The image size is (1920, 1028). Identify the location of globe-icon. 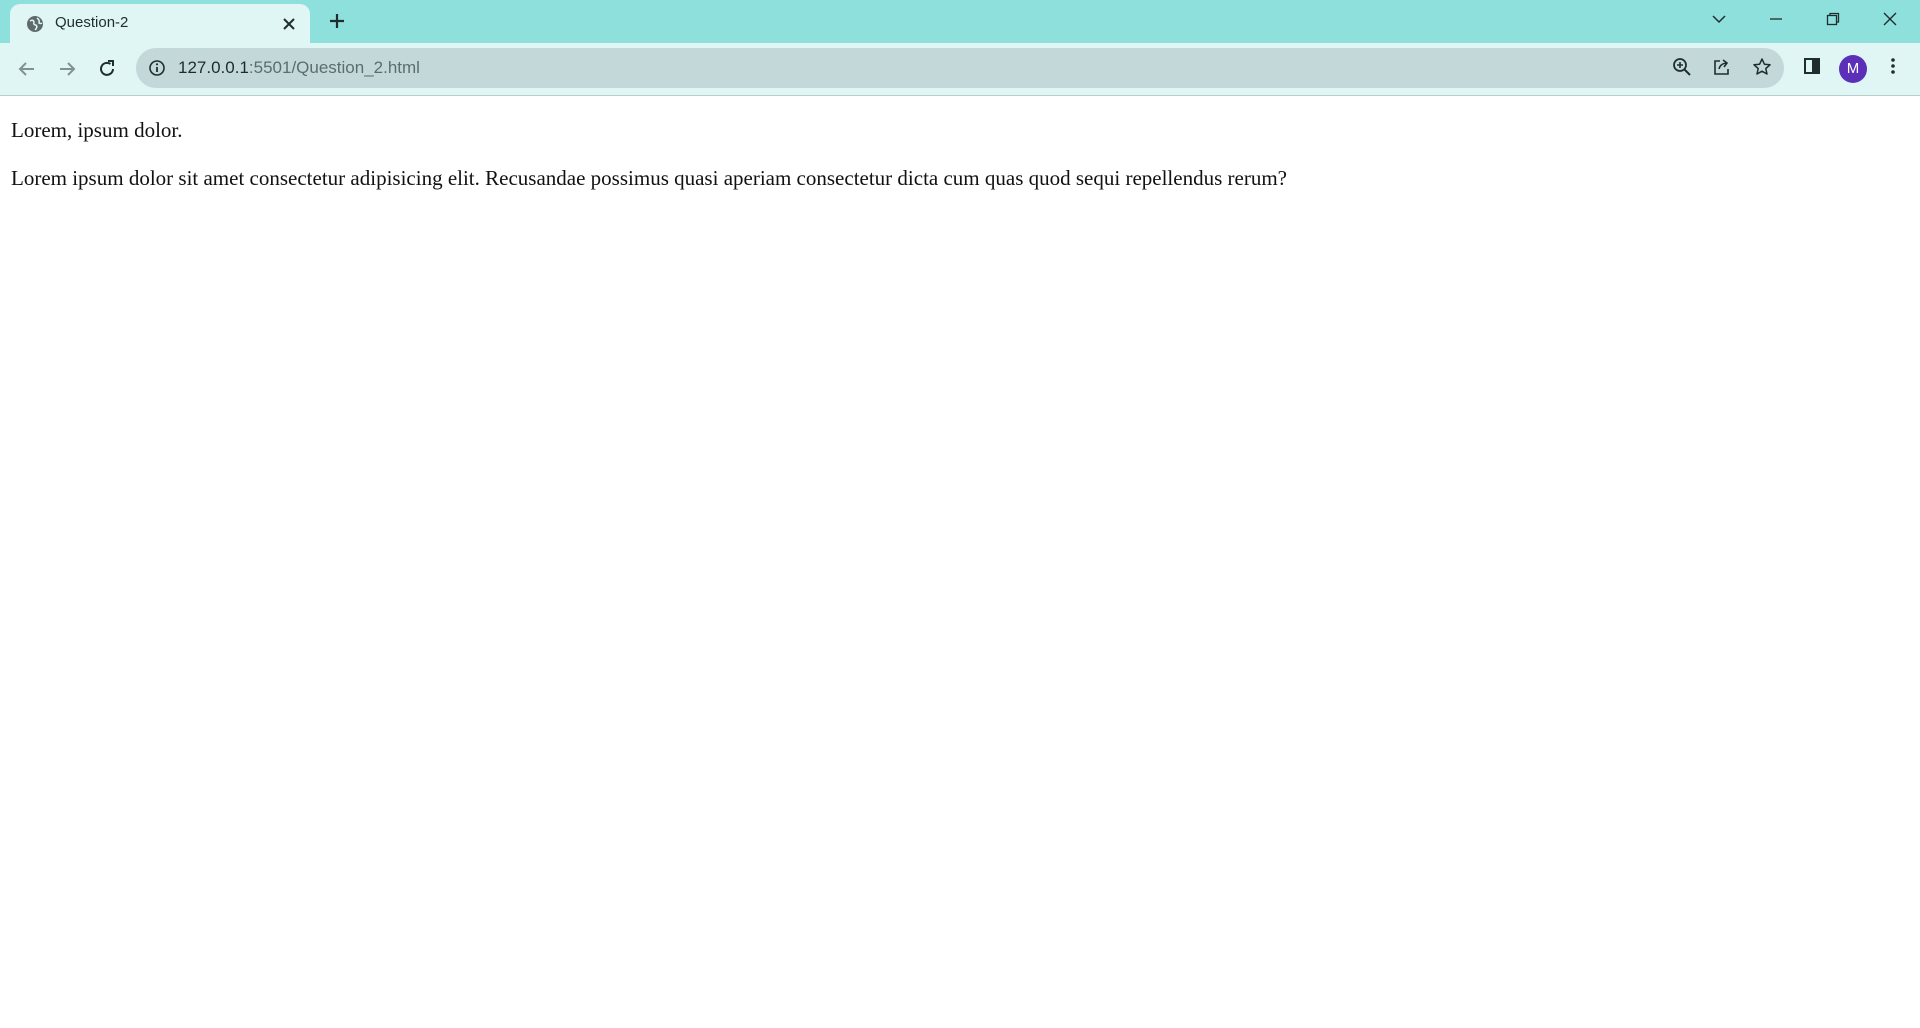
(35, 24).